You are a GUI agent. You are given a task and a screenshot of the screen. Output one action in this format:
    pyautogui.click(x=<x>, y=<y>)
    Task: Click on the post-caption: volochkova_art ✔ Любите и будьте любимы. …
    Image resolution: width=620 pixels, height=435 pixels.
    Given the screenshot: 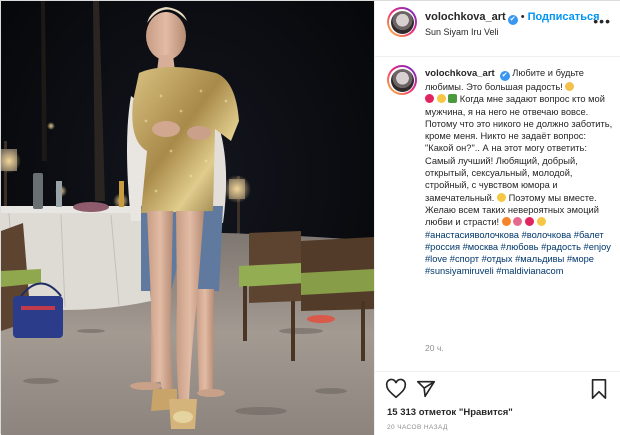 What is the action you would take?
    pyautogui.click(x=519, y=172)
    